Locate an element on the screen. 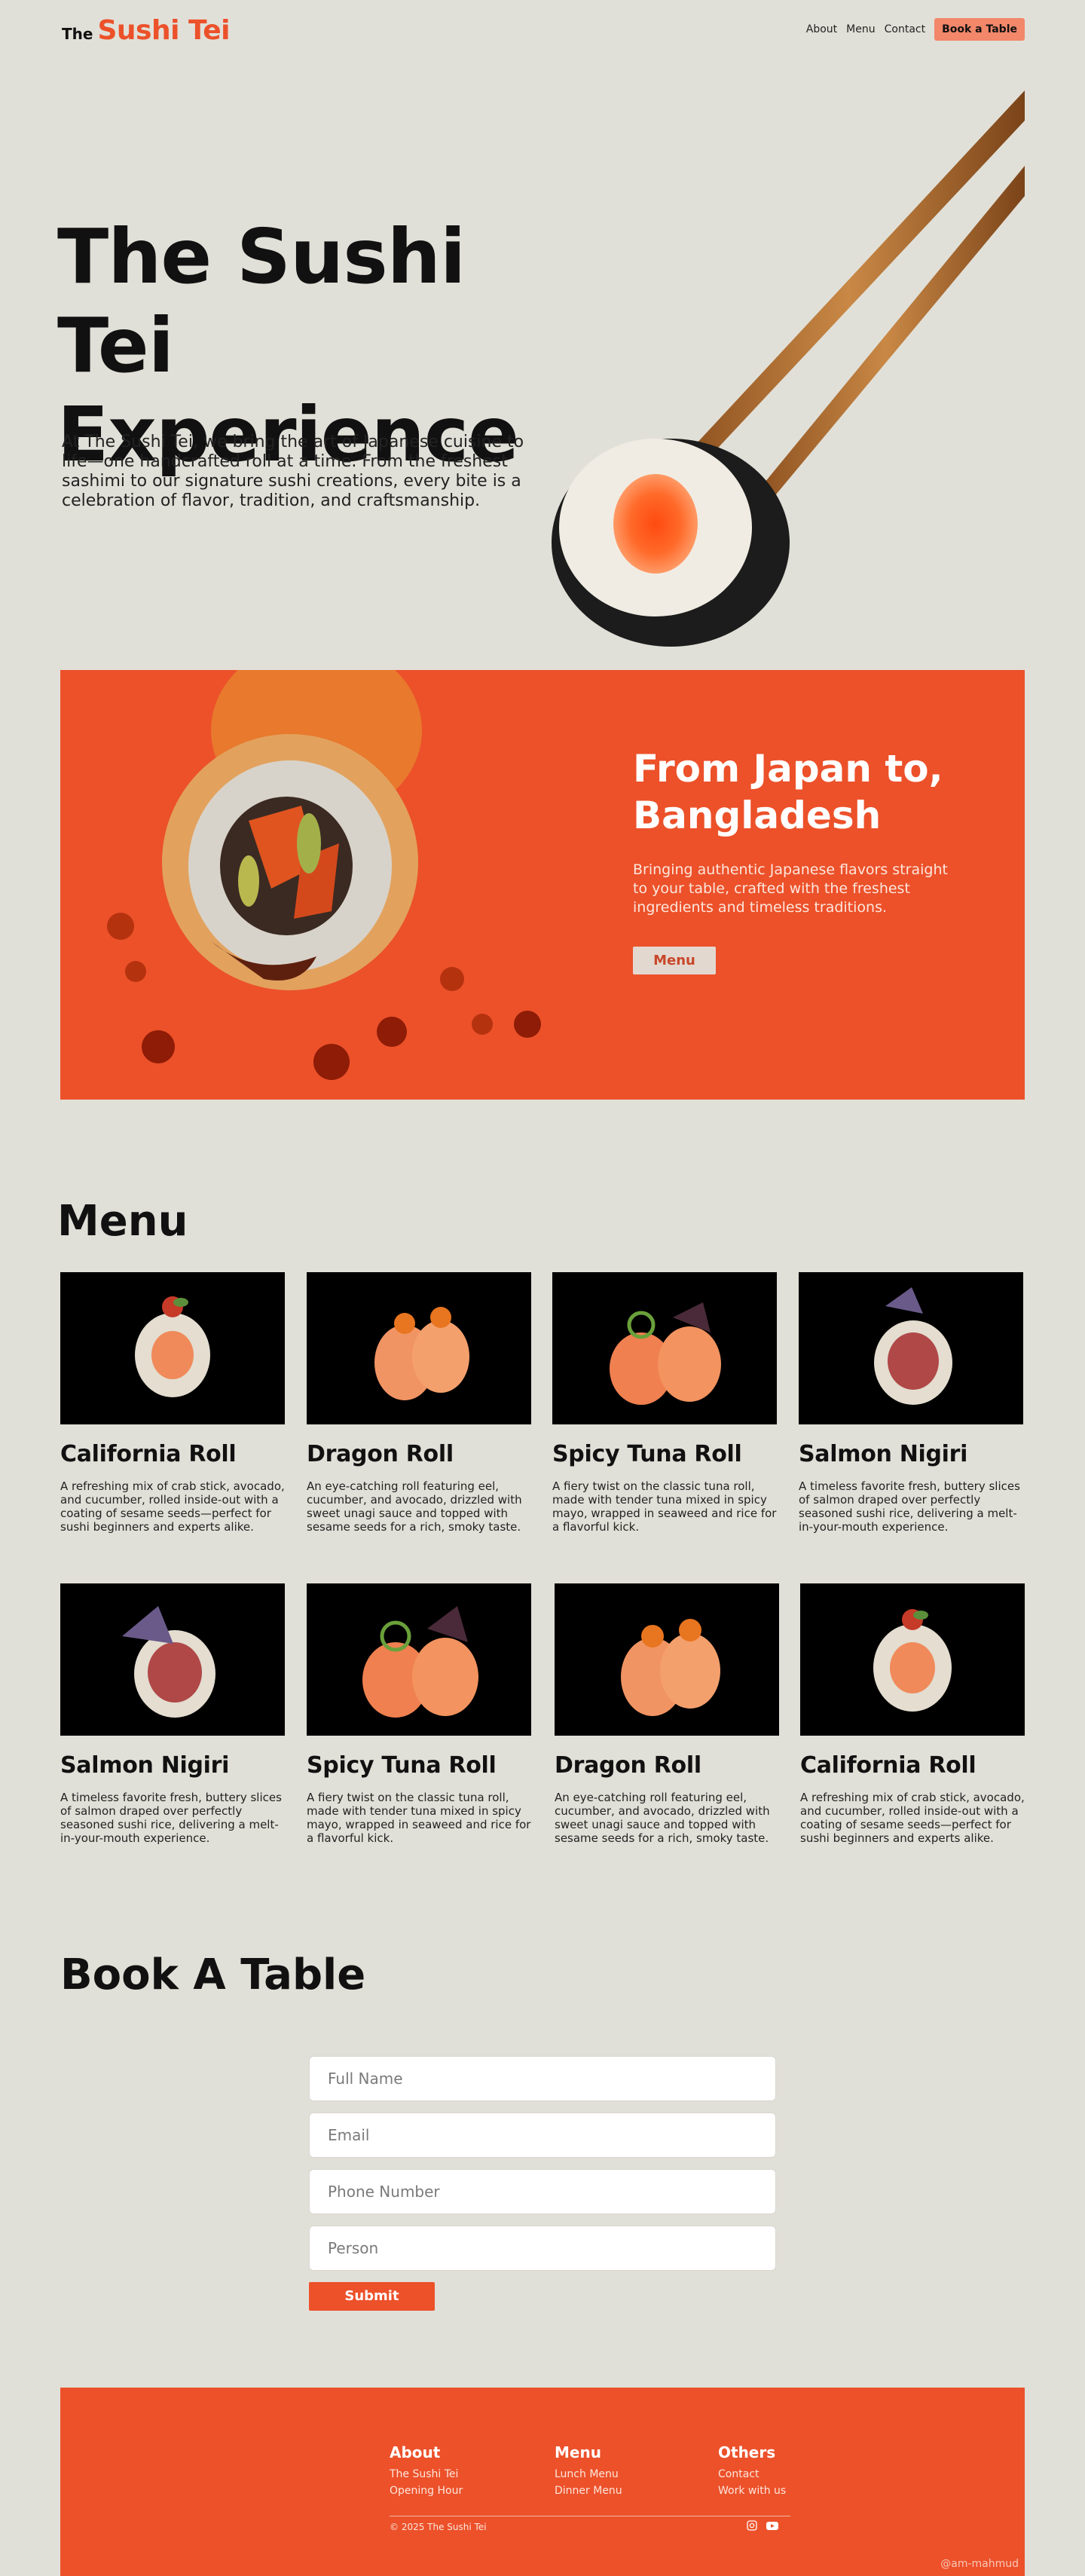 The width and height of the screenshot is (1085, 2576). nav-about: About is located at coordinates (821, 29).